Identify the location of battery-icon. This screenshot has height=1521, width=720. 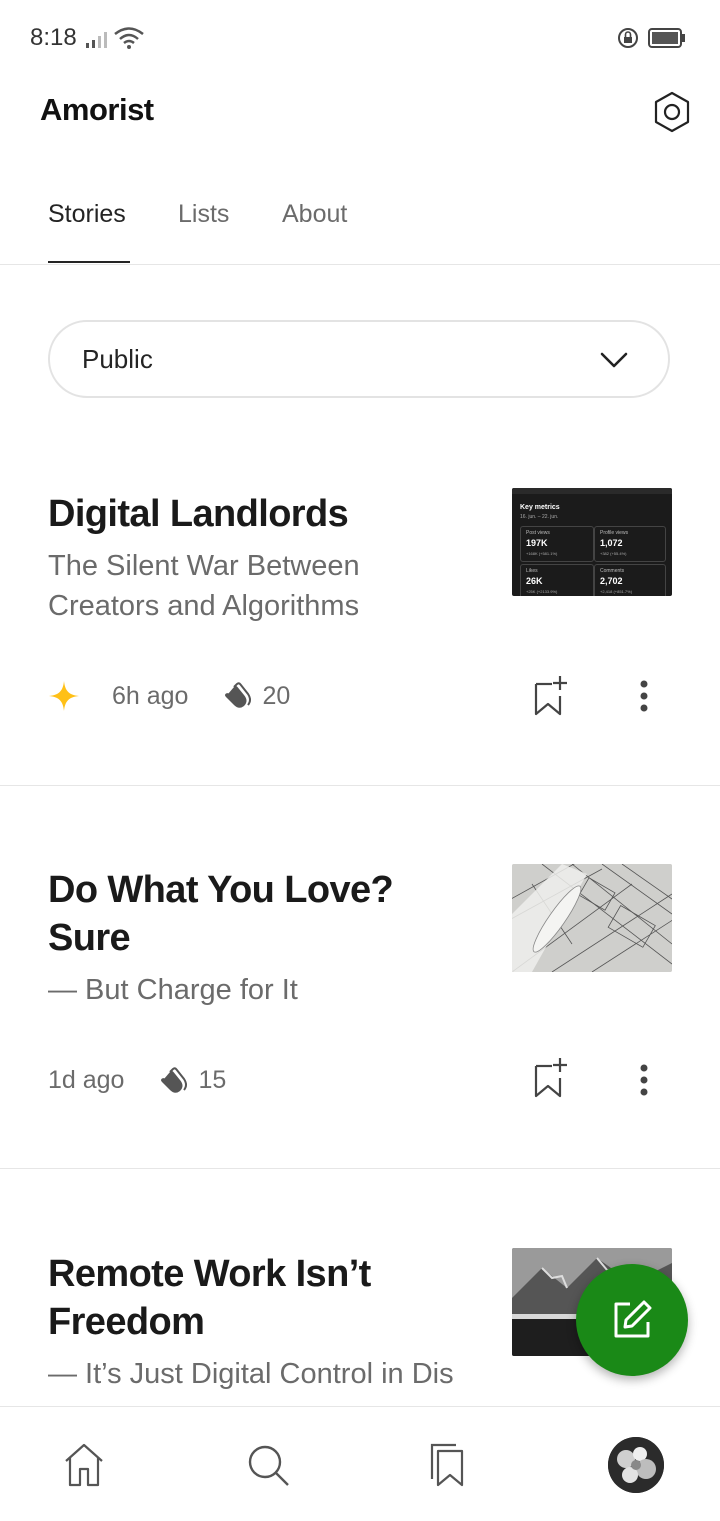
(666, 38).